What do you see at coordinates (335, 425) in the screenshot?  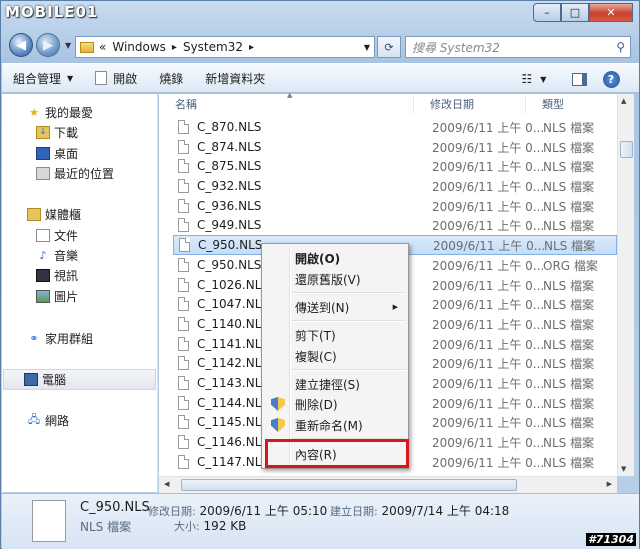 I see `menu-item-rename: 重新命名(M)` at bounding box center [335, 425].